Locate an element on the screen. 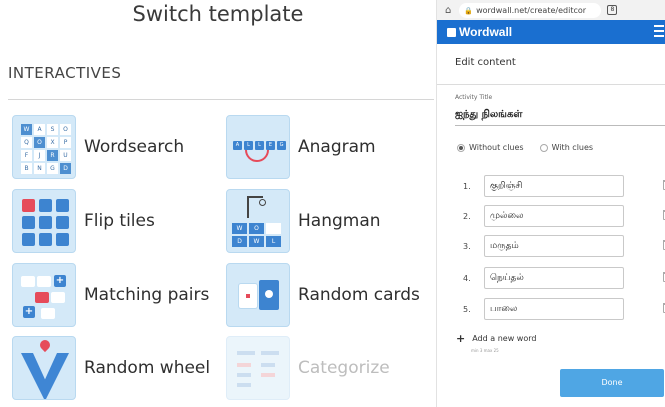  wordwall-logo: Wordwall is located at coordinates (479, 32).